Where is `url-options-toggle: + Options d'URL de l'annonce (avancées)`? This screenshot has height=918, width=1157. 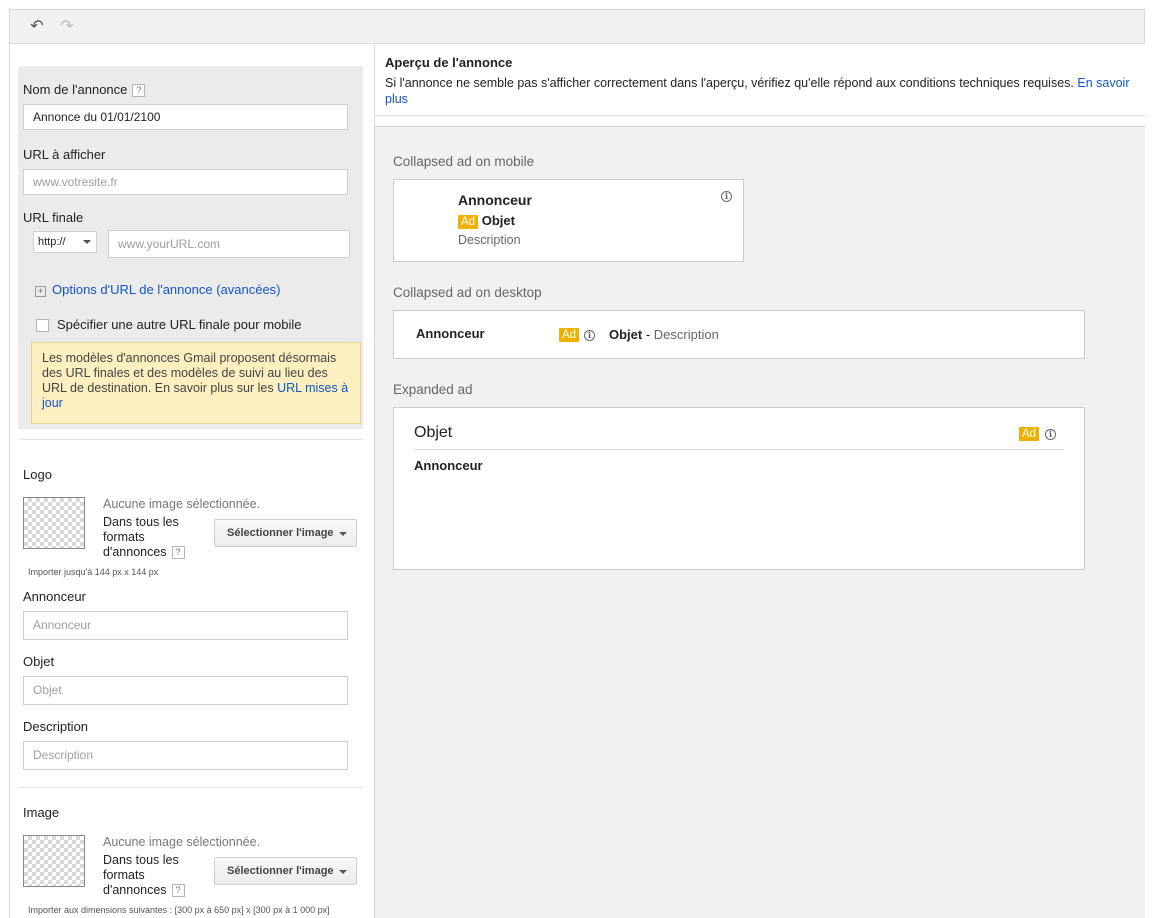 url-options-toggle: + Options d'URL de l'annonce (avancées) is located at coordinates (158, 289).